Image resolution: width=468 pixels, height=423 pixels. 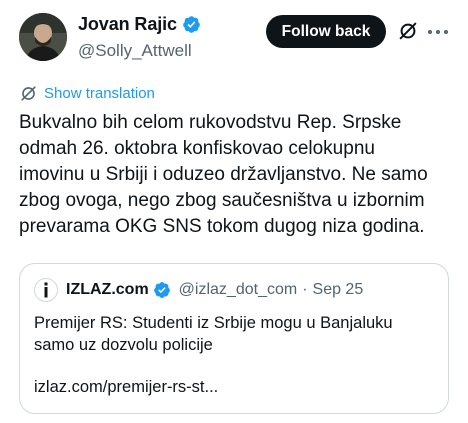 What do you see at coordinates (135, 51) in the screenshot?
I see `author-handle: @Solly_Attwell` at bounding box center [135, 51].